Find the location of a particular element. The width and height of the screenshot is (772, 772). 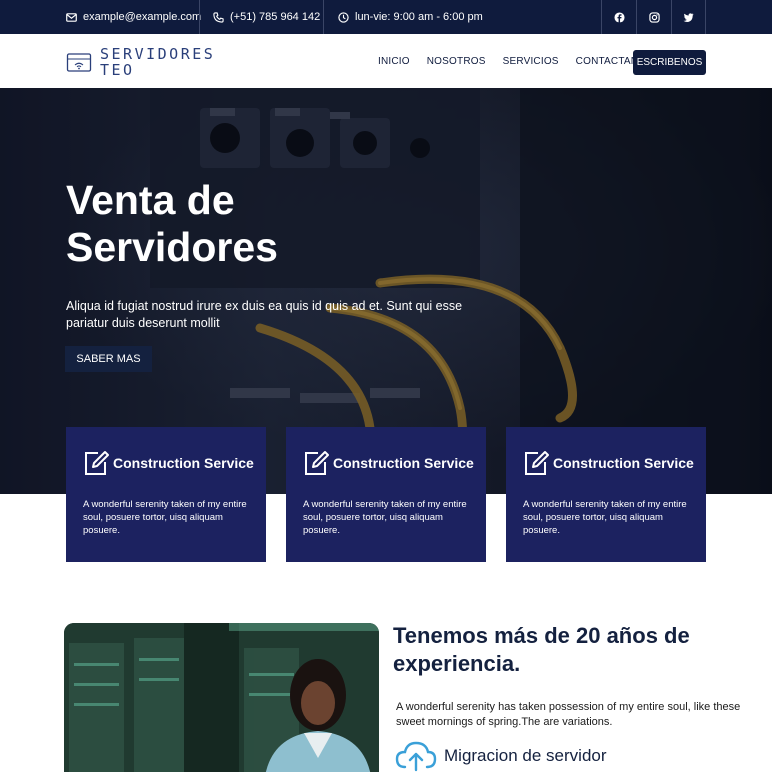

logo: SERVIDORES TEO is located at coordinates (140, 62).